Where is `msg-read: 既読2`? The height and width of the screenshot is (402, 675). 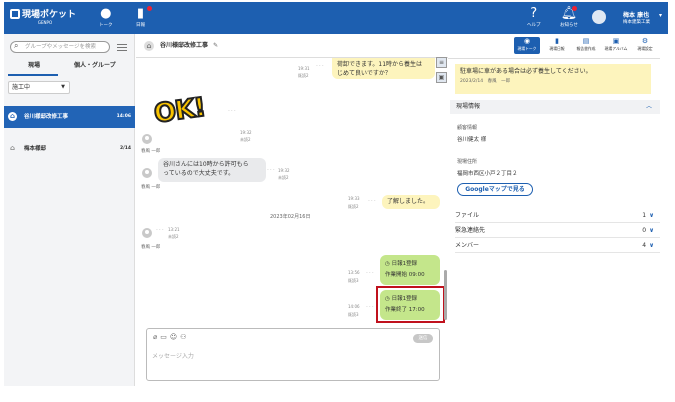 msg-read: 既読2 is located at coordinates (353, 206).